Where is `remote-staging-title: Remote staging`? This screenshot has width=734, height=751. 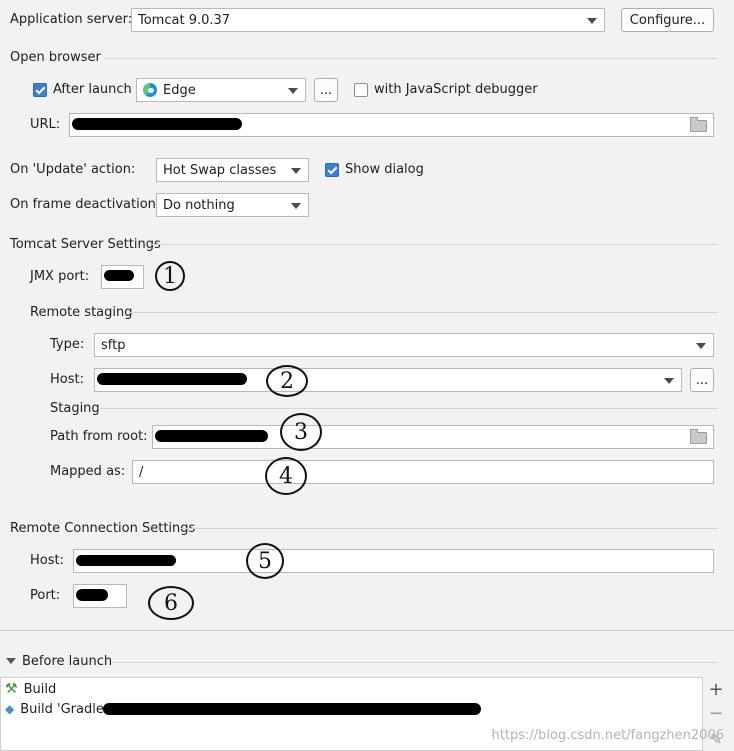 remote-staging-title: Remote staging is located at coordinates (81, 312).